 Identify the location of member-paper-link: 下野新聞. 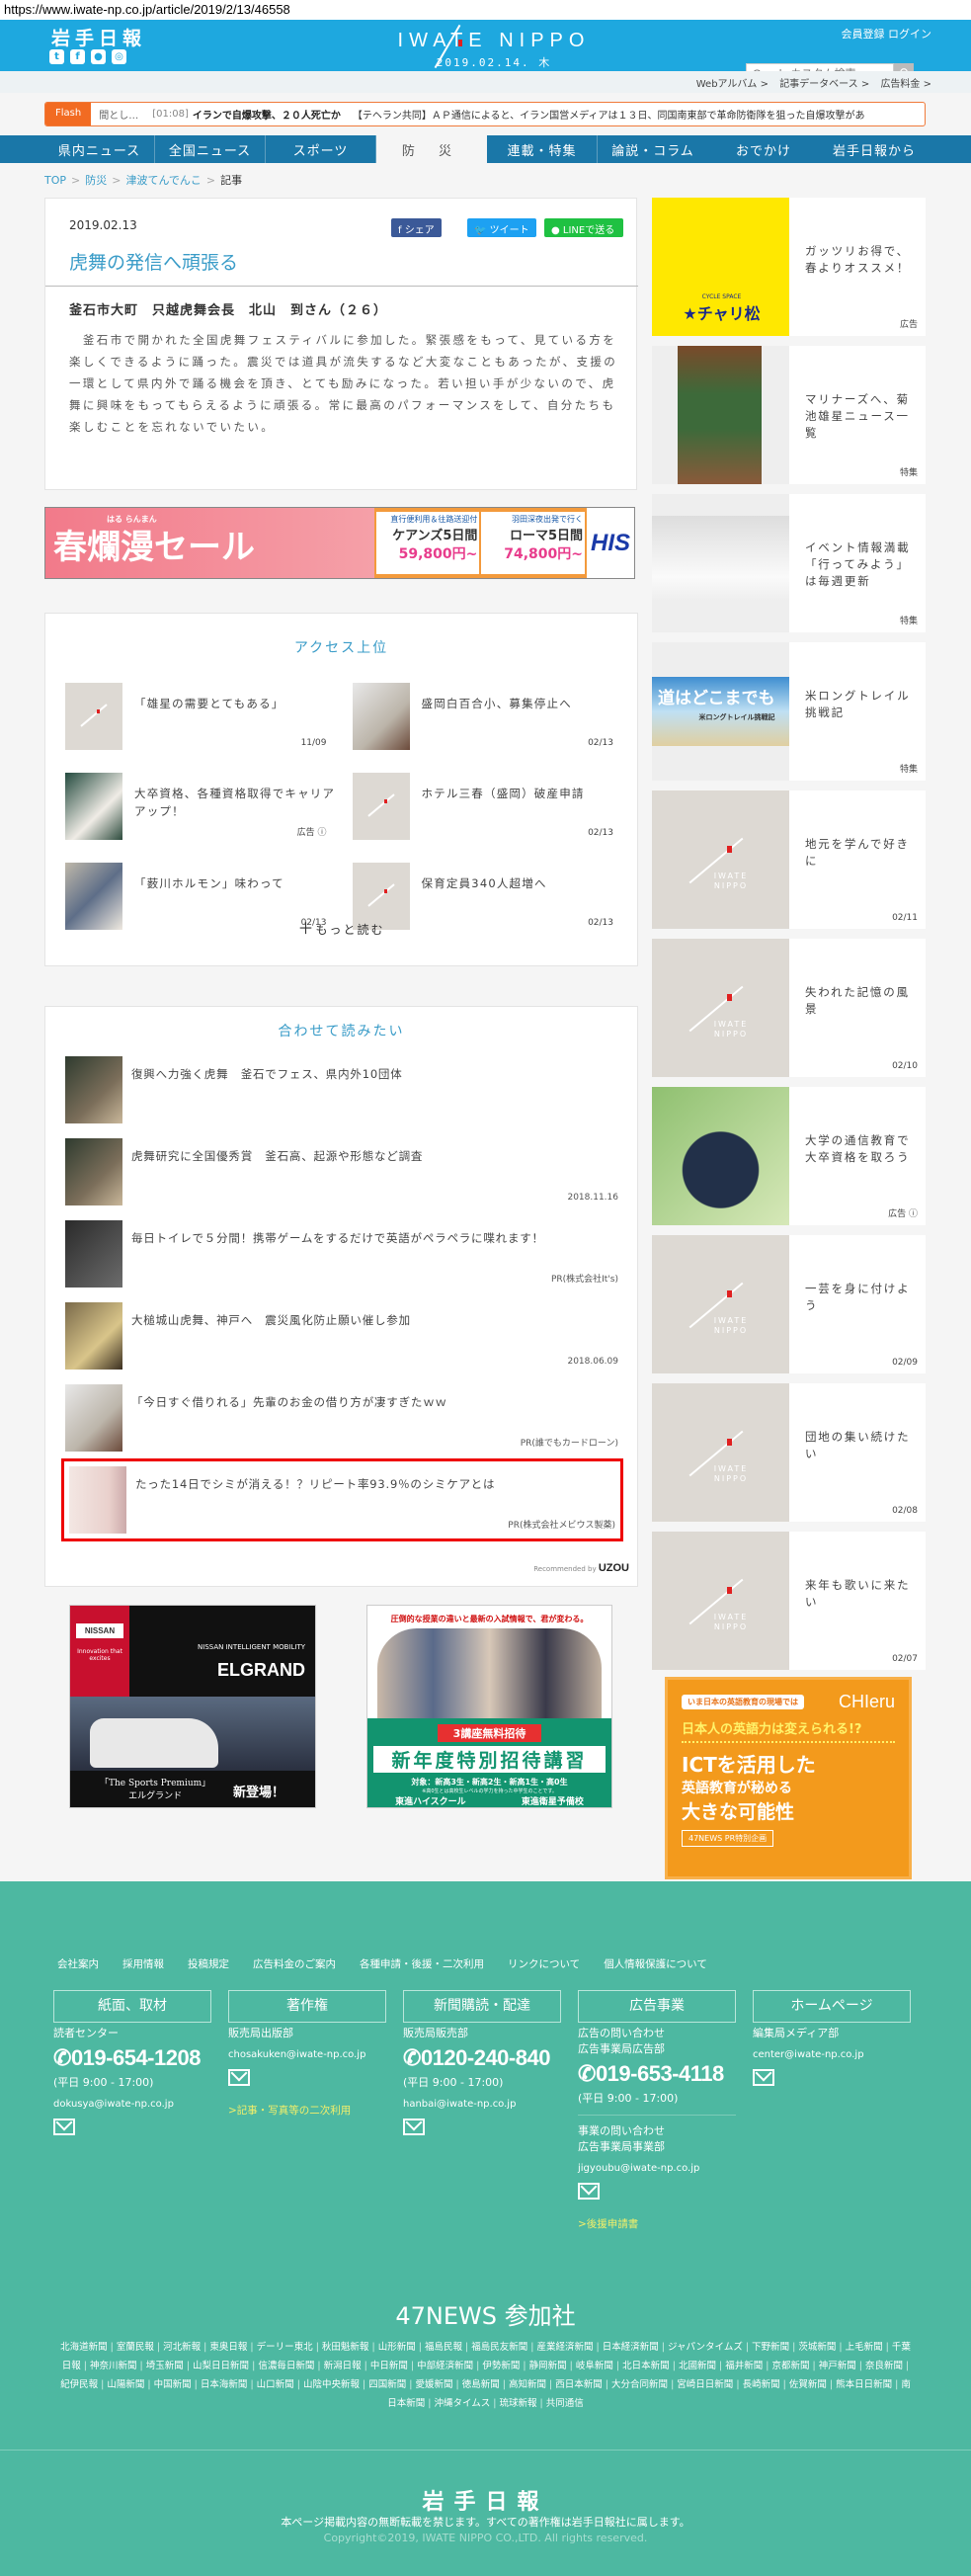
(775, 2347).